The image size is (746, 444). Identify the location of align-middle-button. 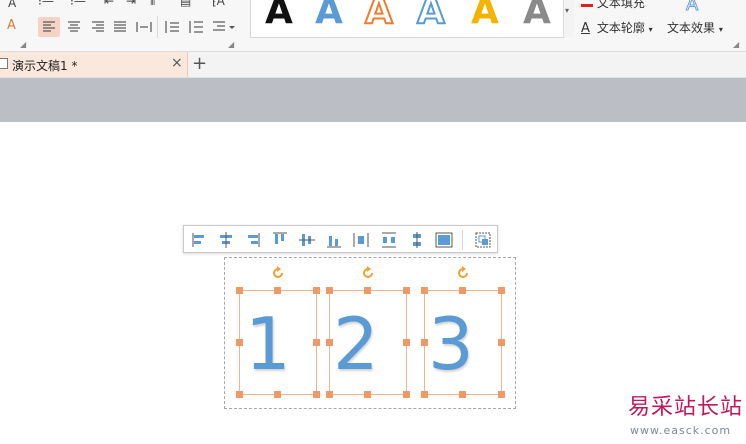
(307, 240).